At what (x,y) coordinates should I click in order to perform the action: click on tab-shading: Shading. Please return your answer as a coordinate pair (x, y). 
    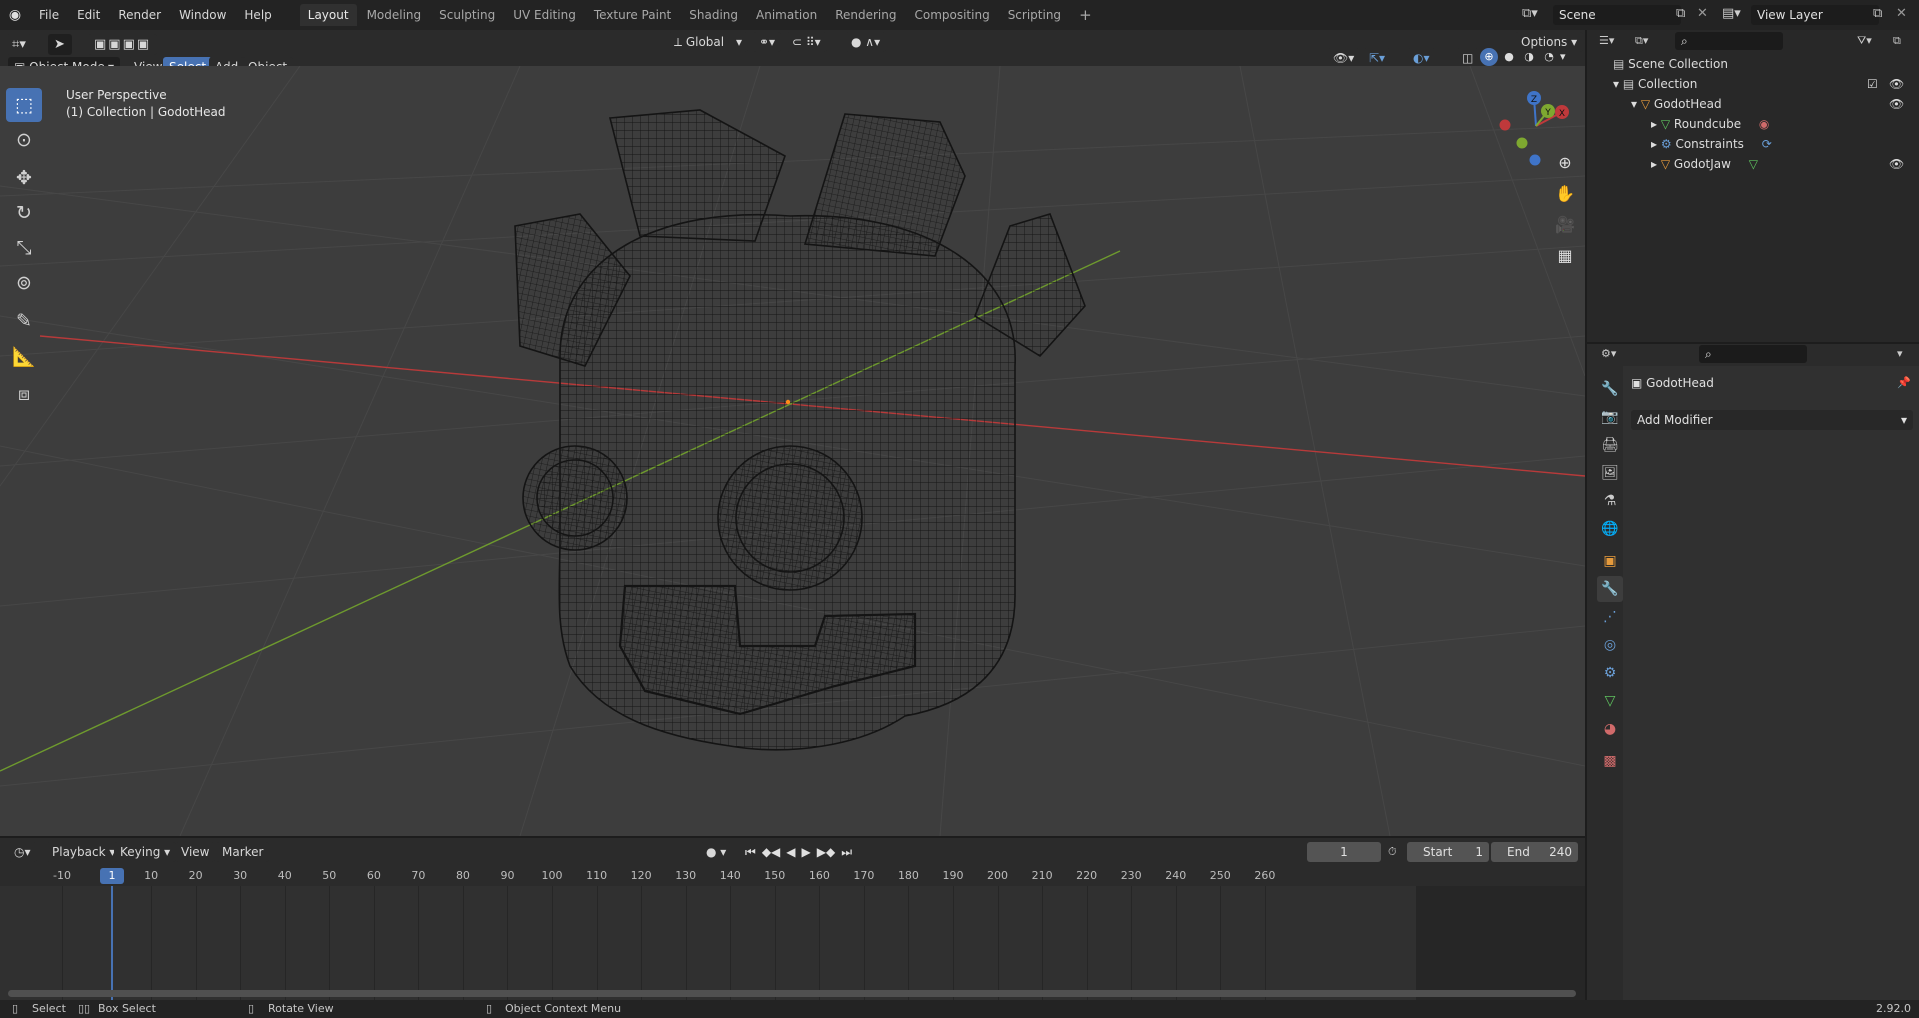
    Looking at the image, I should click on (713, 15).